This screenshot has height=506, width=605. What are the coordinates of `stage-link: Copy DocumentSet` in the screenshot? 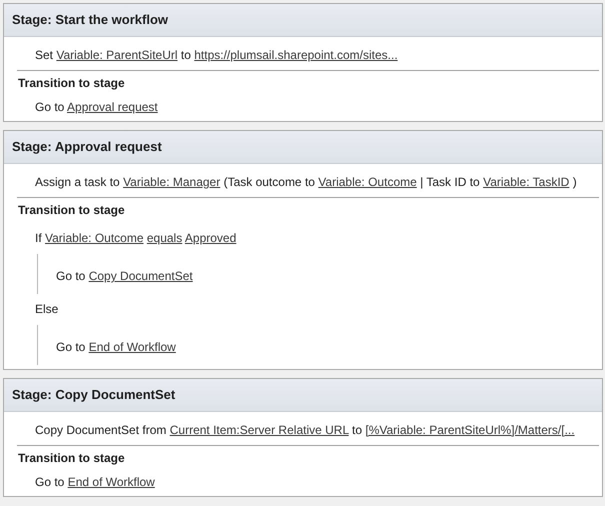 It's located at (140, 276).